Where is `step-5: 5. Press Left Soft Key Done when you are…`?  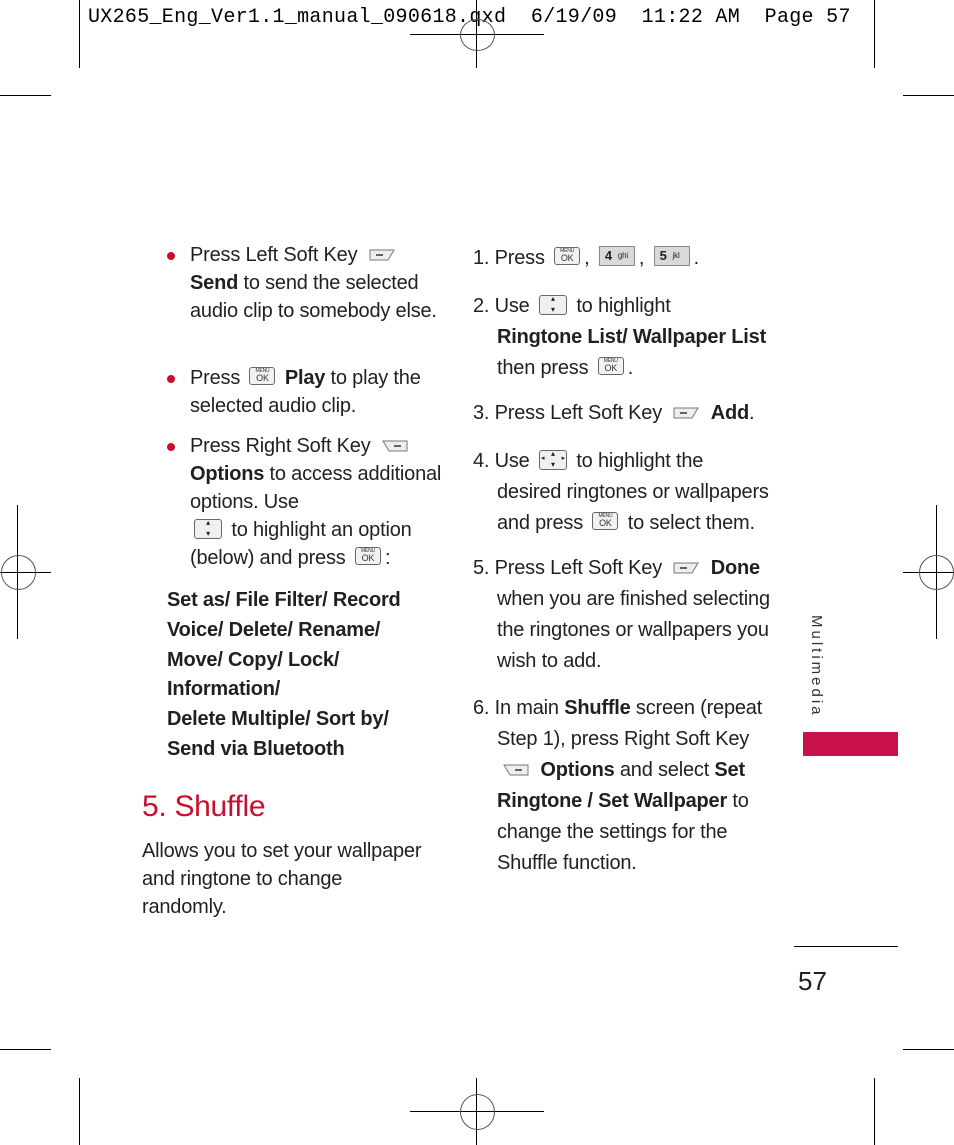 step-5: 5. Press Left Soft Key Done when you are… is located at coordinates (623, 615).